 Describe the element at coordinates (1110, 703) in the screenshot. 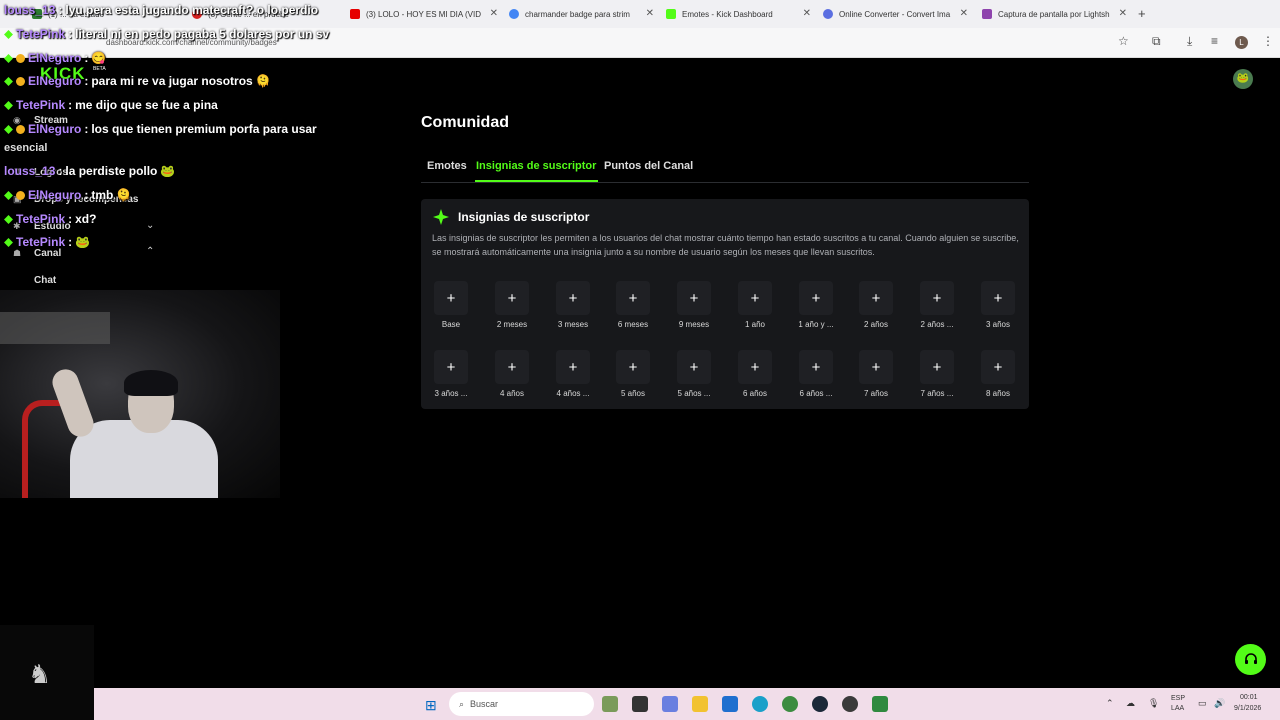

I see `tray-chevron-icon: ⌃` at that location.